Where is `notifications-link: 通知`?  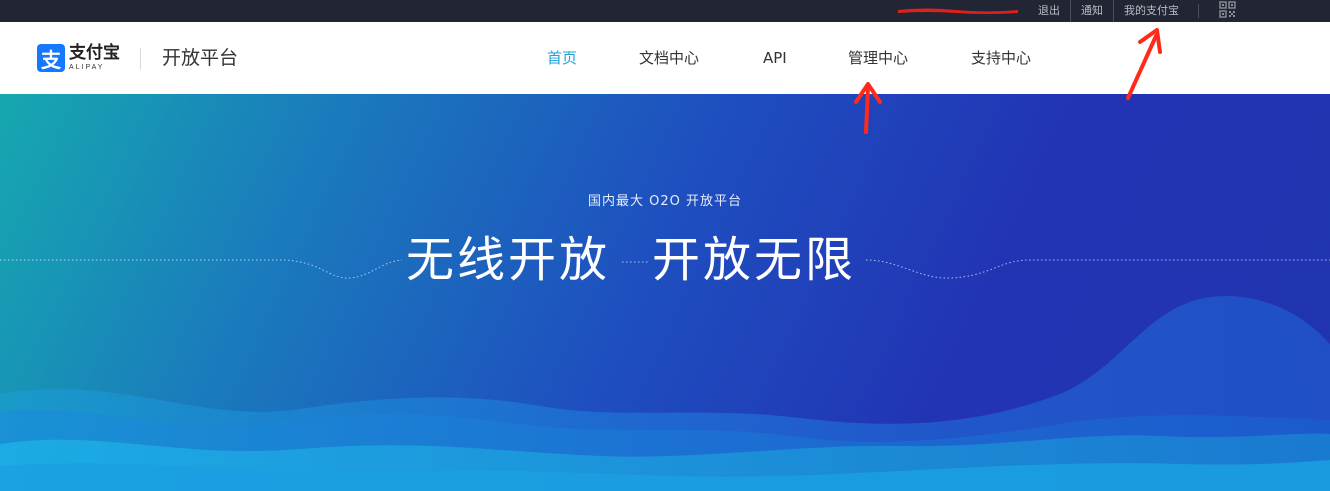
notifications-link: 通知 is located at coordinates (1091, 11).